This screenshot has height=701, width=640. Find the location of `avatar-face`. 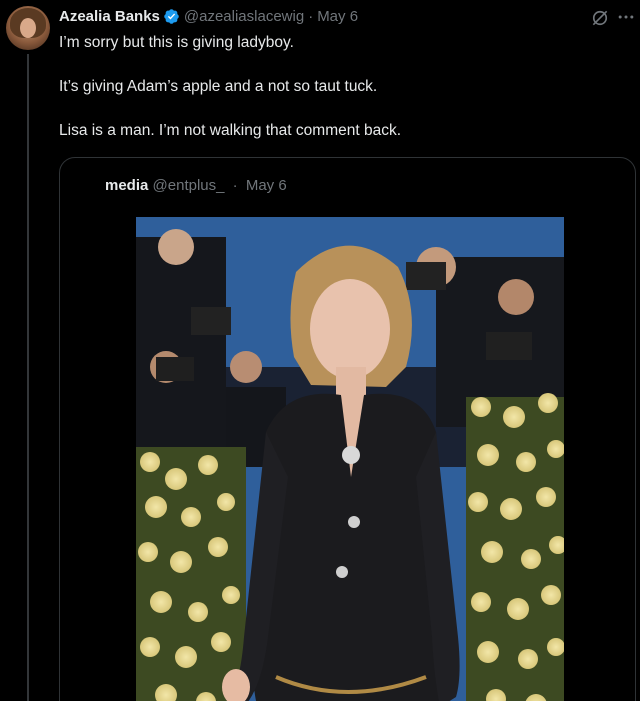

avatar-face is located at coordinates (28, 28).